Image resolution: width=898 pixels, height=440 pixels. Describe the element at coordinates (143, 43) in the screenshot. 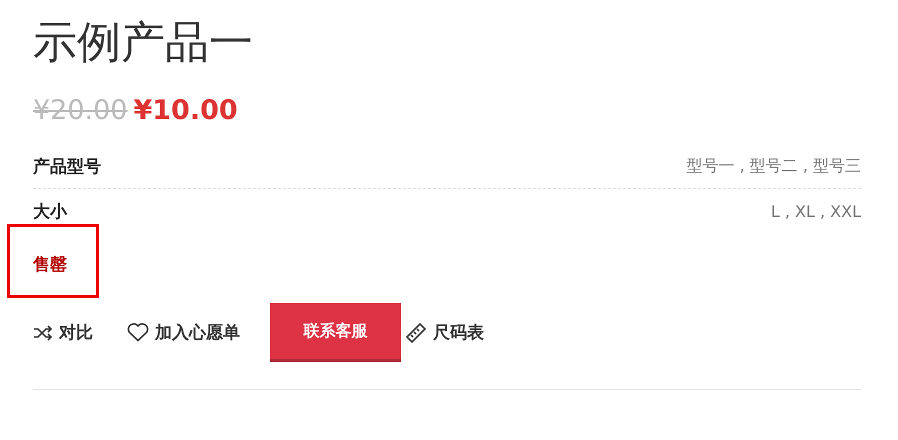

I see `product-title: 示例产品一` at that location.